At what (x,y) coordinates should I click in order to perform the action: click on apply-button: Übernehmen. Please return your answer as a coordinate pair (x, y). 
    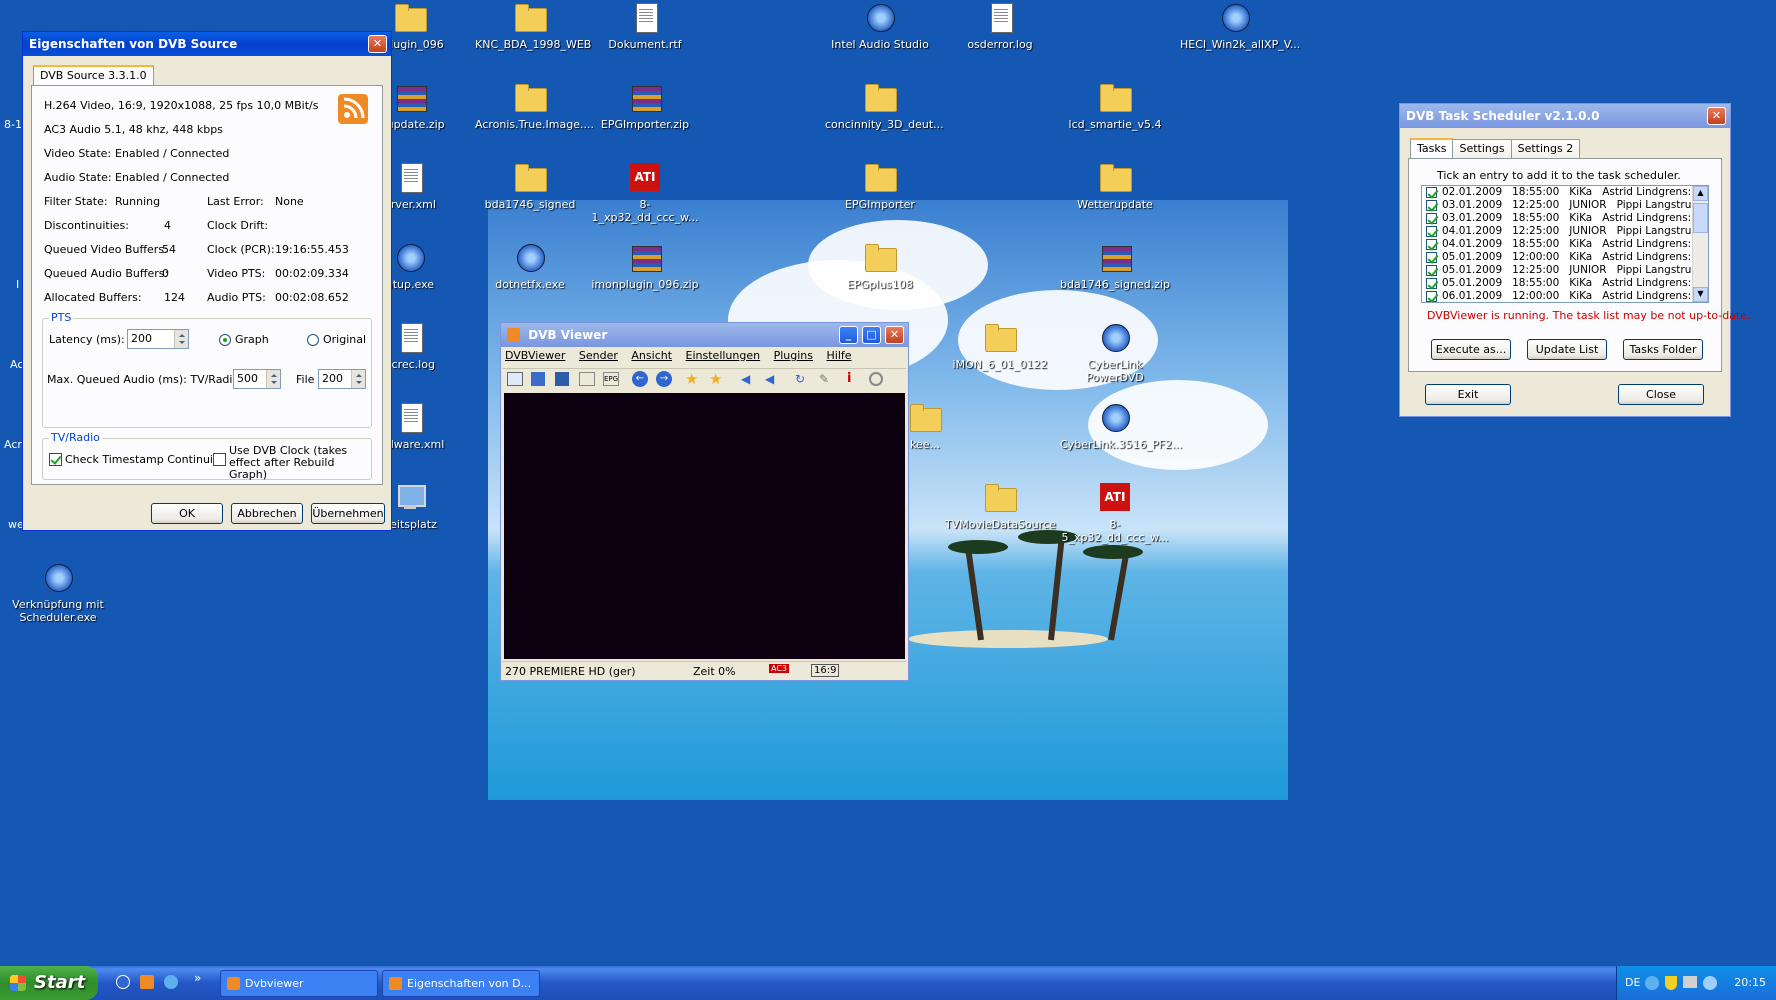
    Looking at the image, I should click on (348, 513).